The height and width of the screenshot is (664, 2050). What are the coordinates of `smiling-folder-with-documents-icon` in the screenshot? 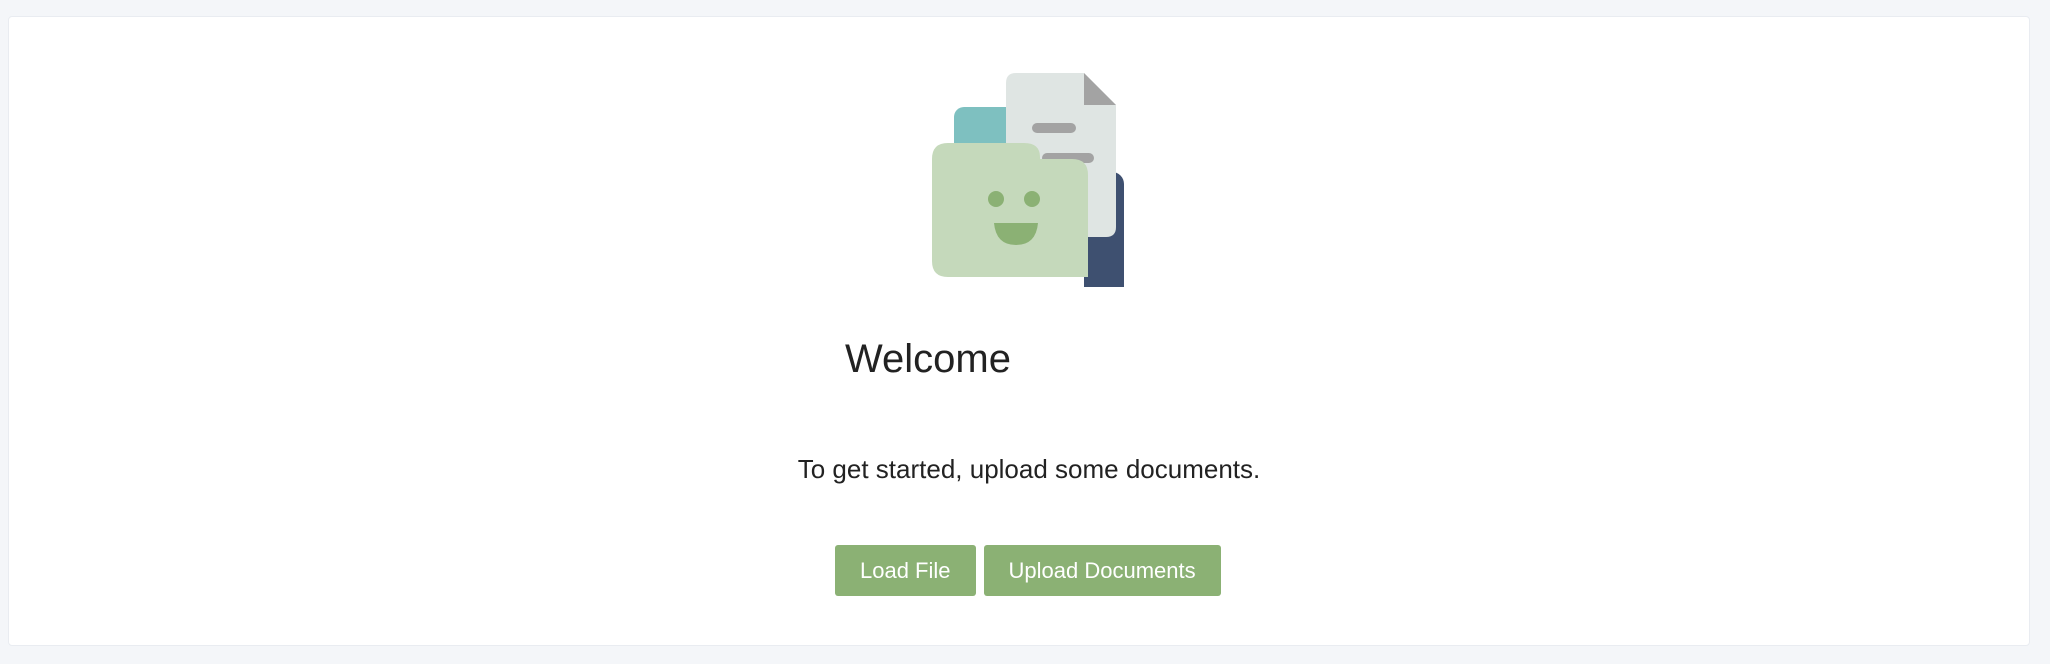 It's located at (1034, 196).